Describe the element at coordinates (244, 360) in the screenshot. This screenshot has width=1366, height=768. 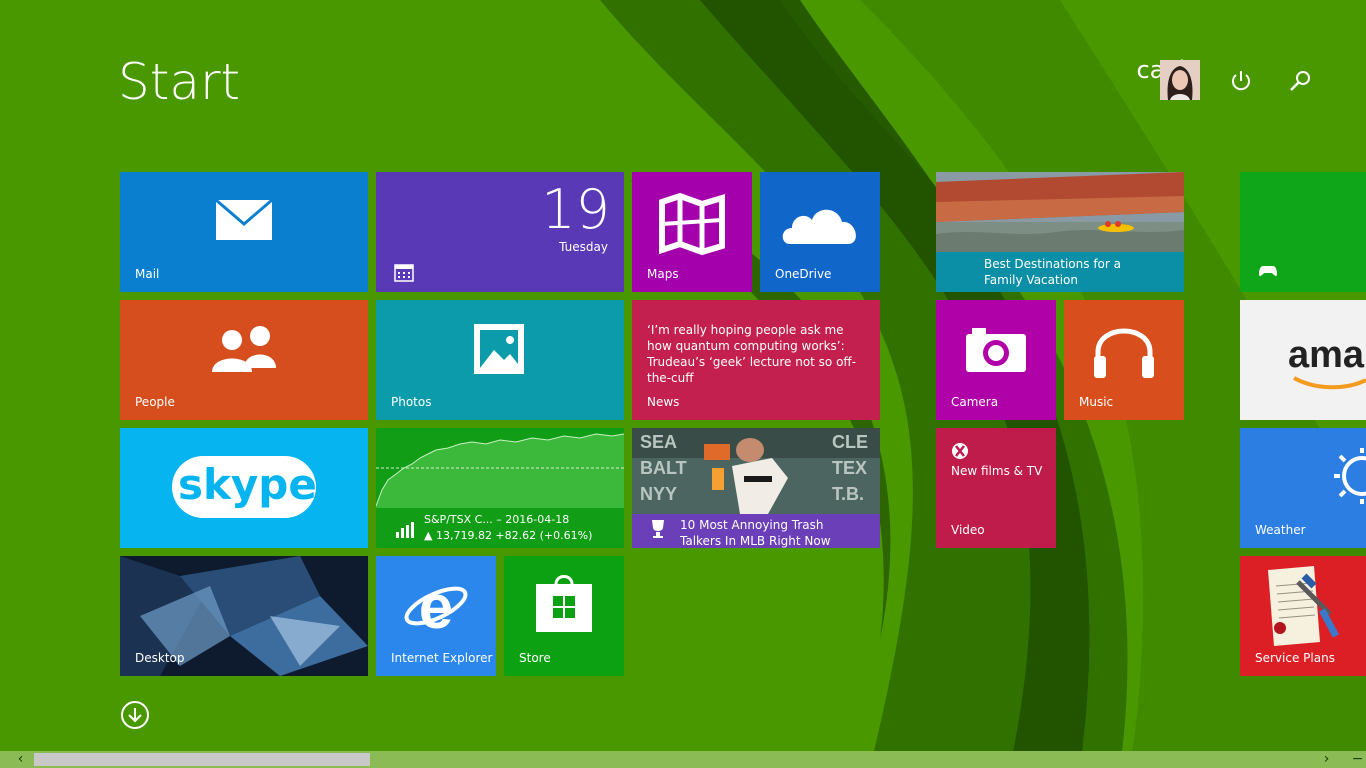
I see `tile-people: People` at that location.